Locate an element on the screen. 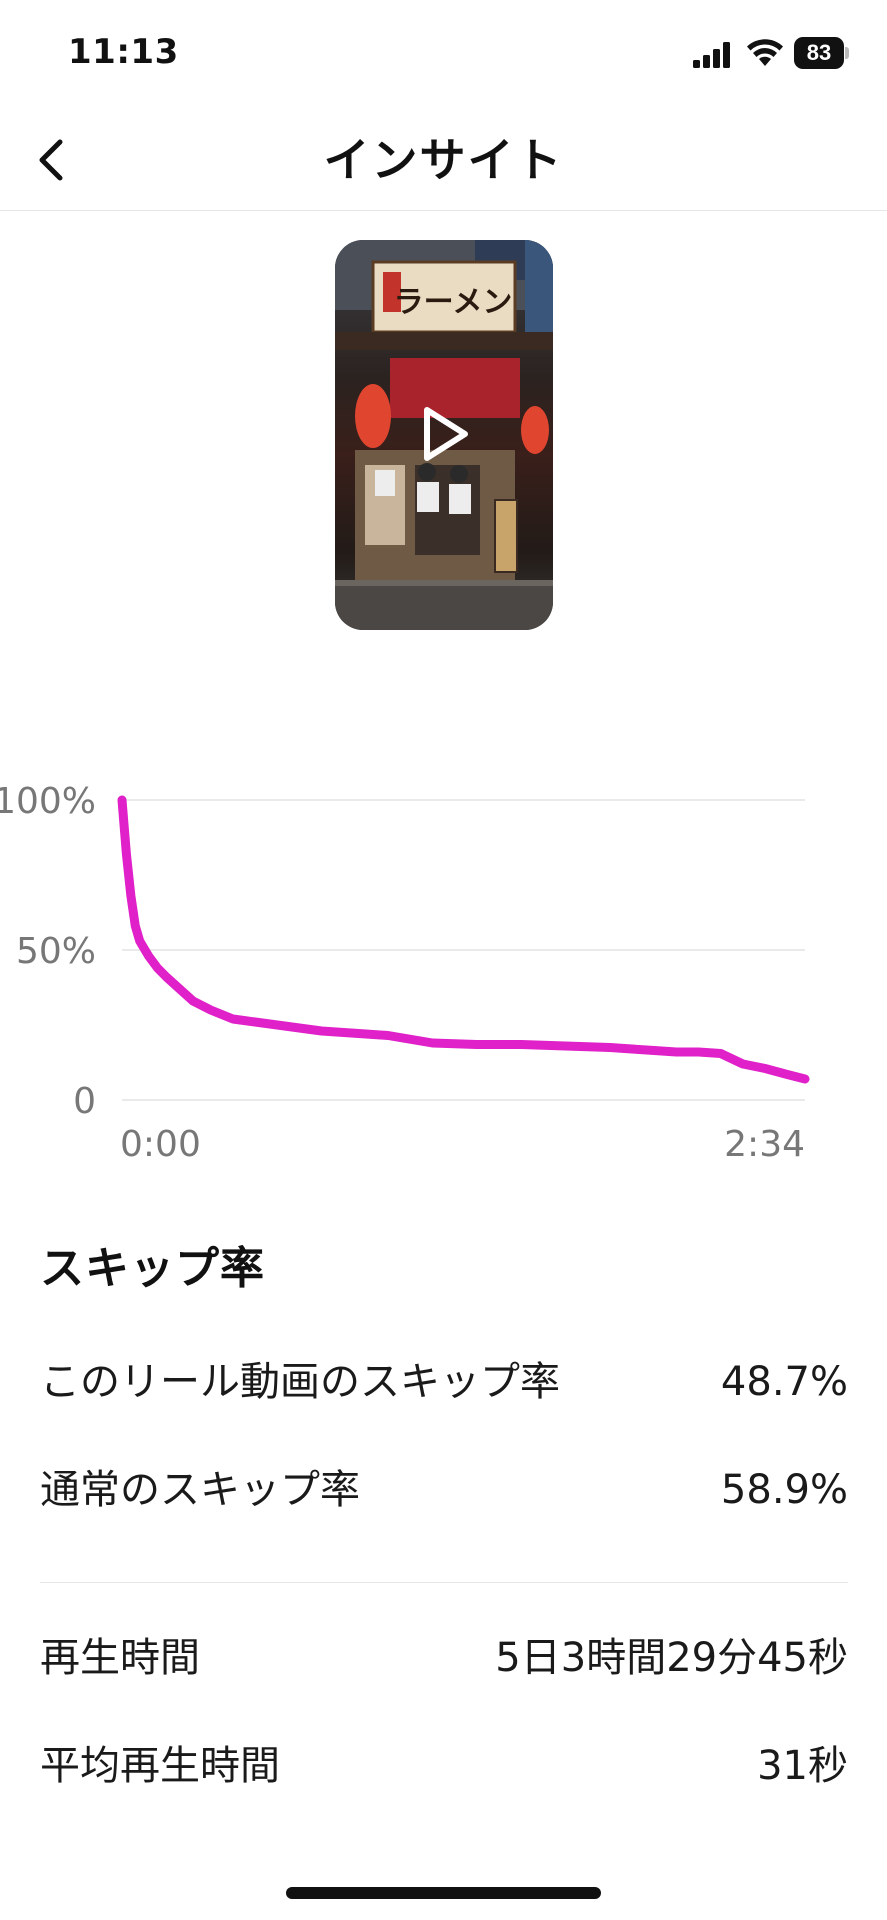 This screenshot has width=887, height=1920. normal-skip-rate-label: 通常のスキップ率 is located at coordinates (200, 1490).